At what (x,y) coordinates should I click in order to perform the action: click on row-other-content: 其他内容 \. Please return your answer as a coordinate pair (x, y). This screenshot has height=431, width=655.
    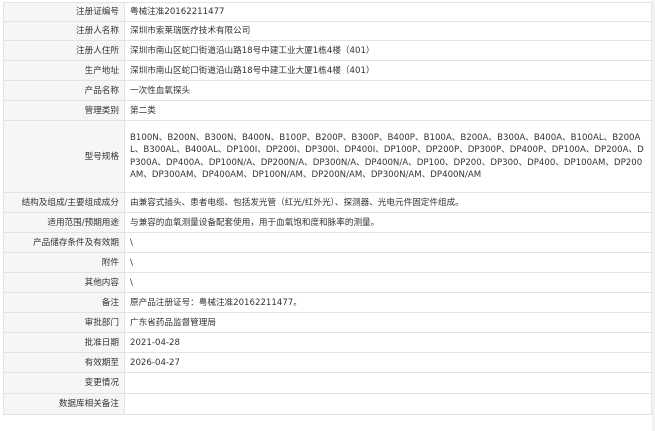
    Looking at the image, I should click on (327, 282).